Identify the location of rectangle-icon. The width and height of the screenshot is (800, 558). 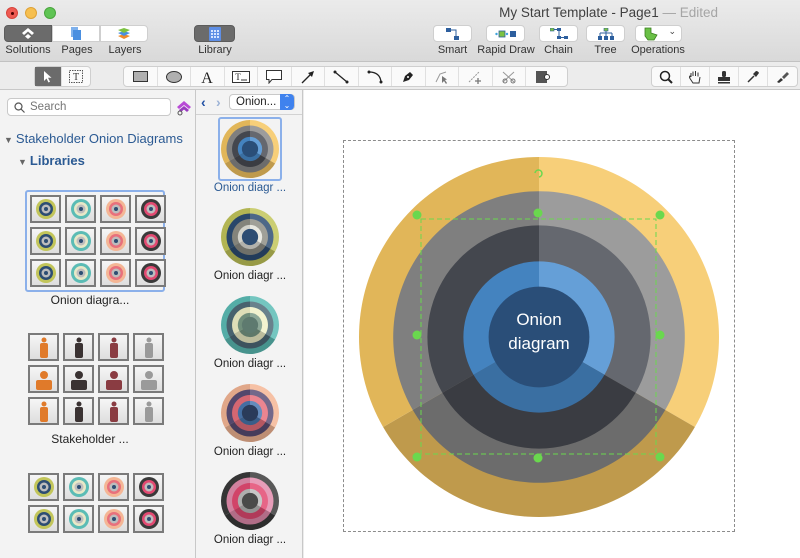
(140, 76).